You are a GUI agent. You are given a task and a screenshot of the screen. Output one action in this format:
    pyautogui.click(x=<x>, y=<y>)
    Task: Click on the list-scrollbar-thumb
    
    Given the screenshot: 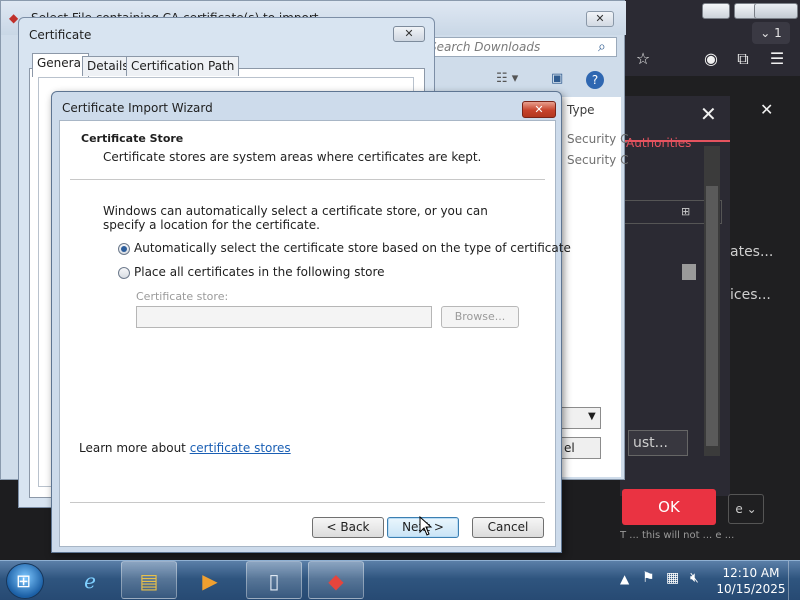 What is the action you would take?
    pyautogui.click(x=689, y=272)
    